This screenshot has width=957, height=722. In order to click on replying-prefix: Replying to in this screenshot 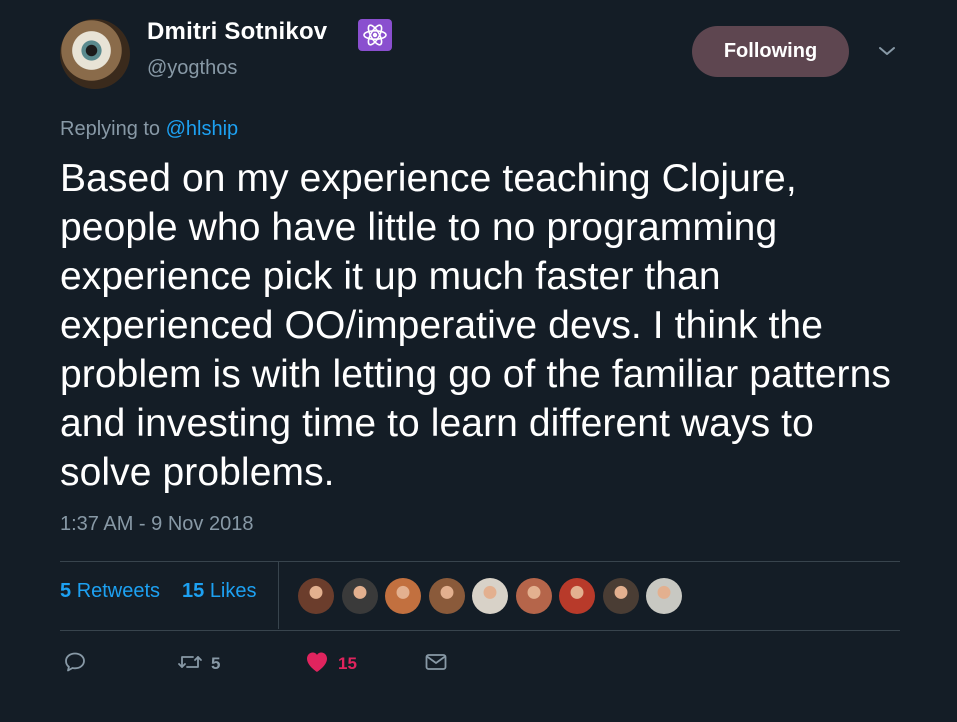, I will do `click(113, 129)`.